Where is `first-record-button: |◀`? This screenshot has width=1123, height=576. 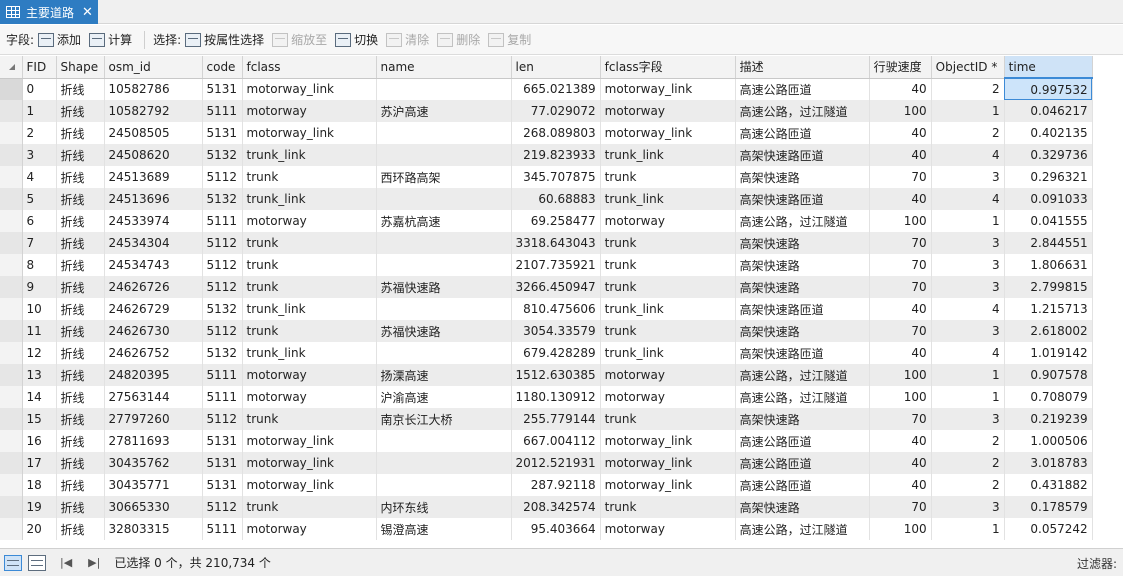
first-record-button: |◀ is located at coordinates (66, 562).